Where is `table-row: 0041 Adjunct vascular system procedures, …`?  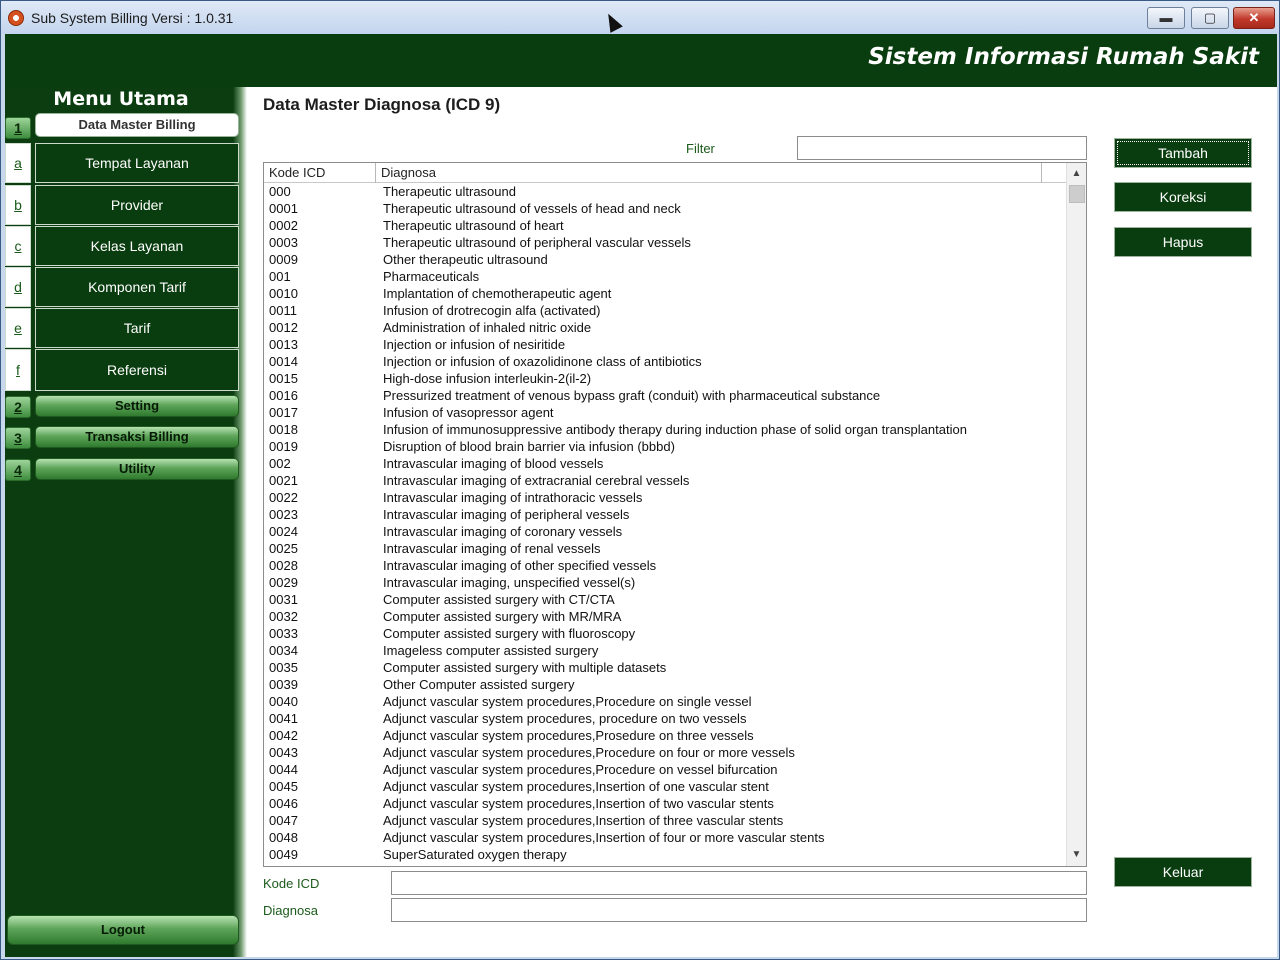
table-row: 0041 Adjunct vascular system procedures, … is located at coordinates (664, 719).